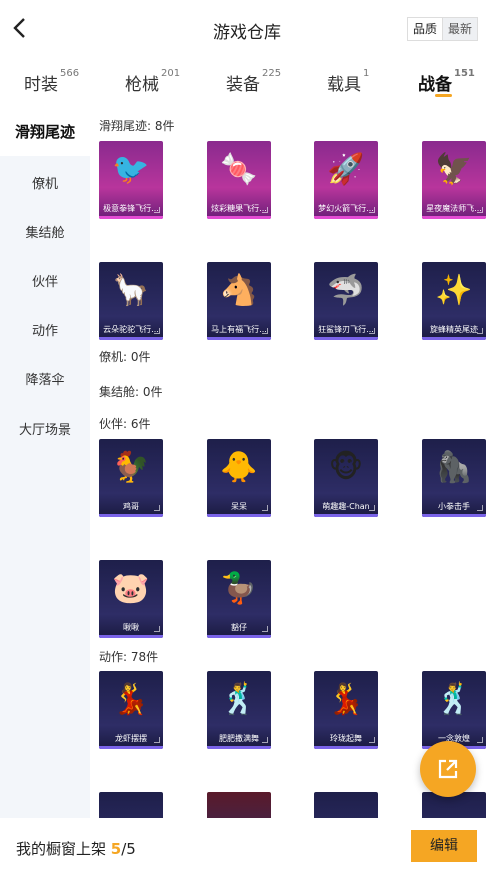 The height and width of the screenshot is (875, 494). I want to click on tab-label: 载具, so click(344, 85).